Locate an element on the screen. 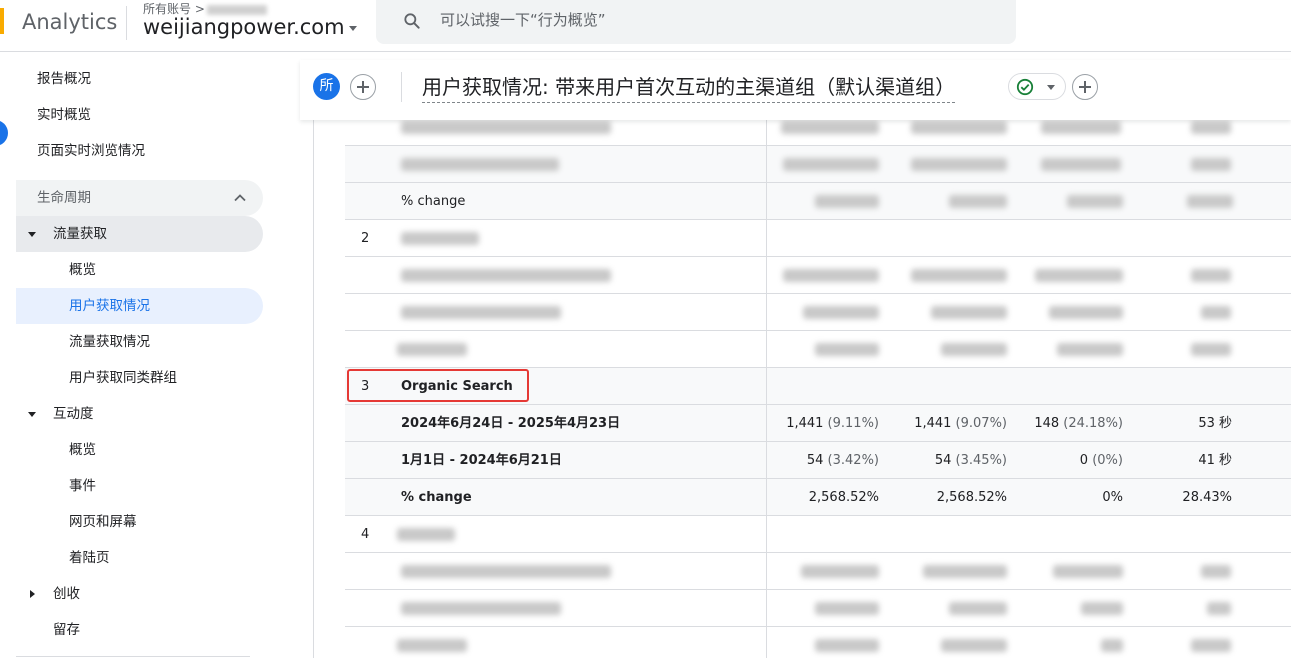 The image size is (1291, 658). nav-item-realtime-pages: 页面实时浏览情况 is located at coordinates (139, 151).